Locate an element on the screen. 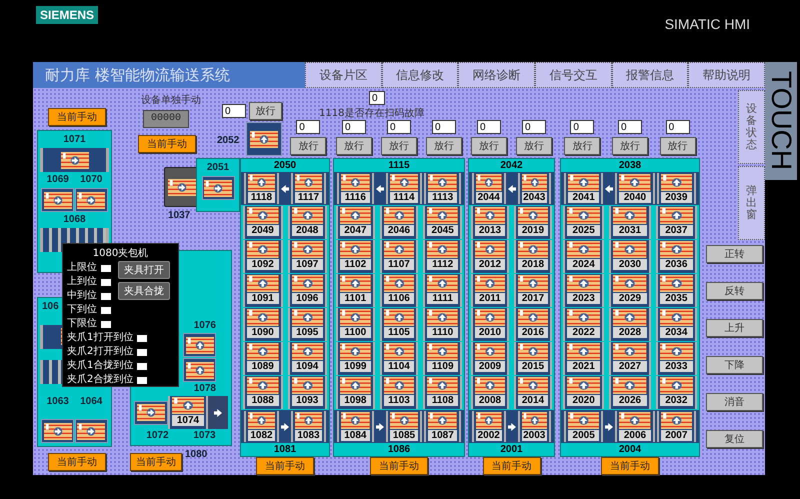 The width and height of the screenshot is (800, 499). station-number: 2008 is located at coordinates (490, 400).